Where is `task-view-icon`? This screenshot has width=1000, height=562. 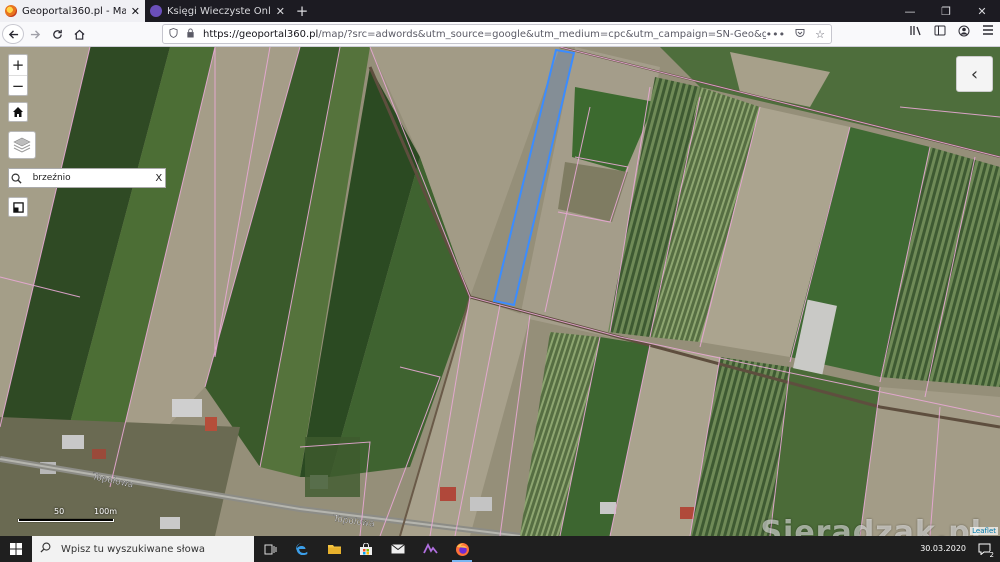
task-view-icon is located at coordinates (270, 549).